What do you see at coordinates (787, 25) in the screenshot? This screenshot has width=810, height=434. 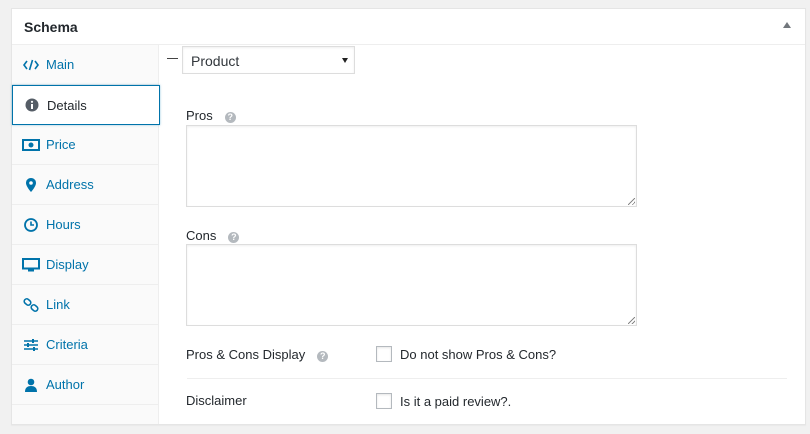 I see `collapse-arrow-icon` at bounding box center [787, 25].